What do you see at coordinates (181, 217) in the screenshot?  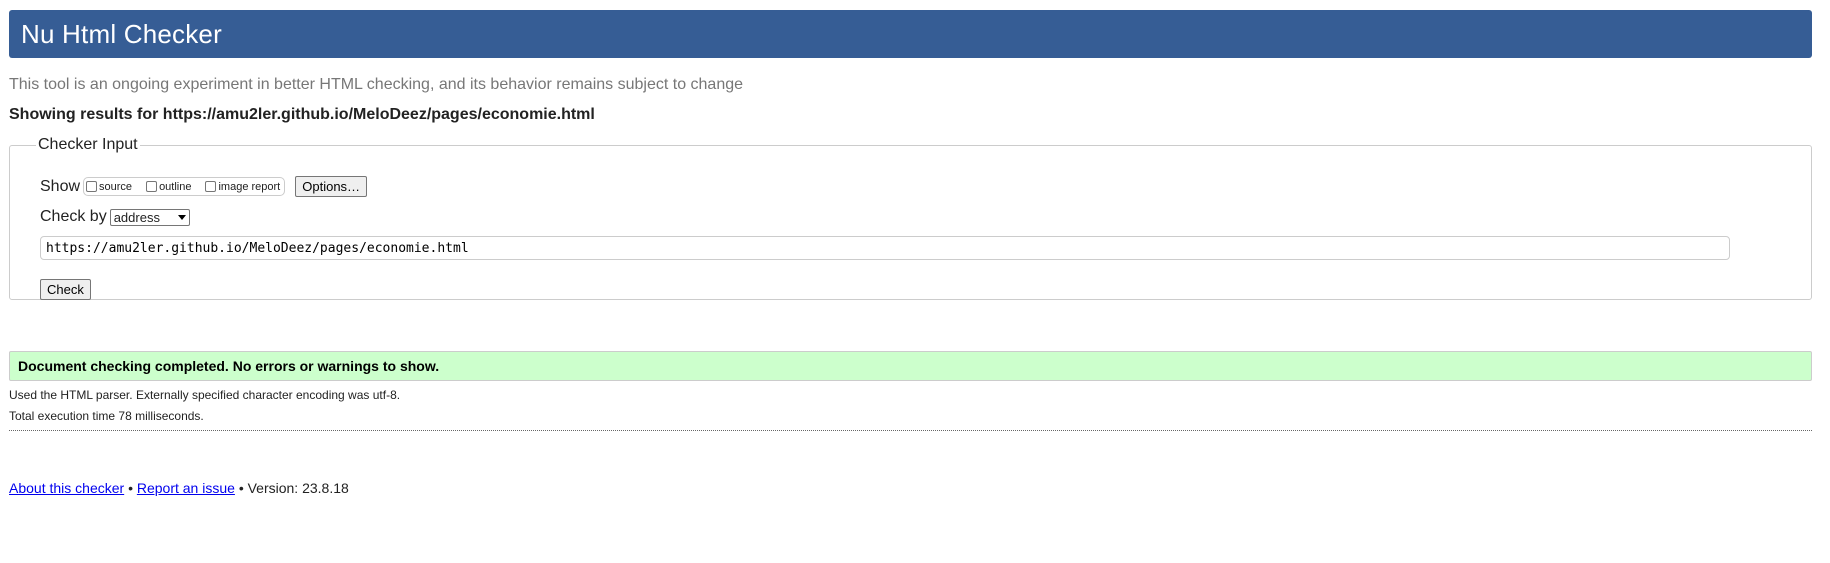 I see `chevron-down-icon` at bounding box center [181, 217].